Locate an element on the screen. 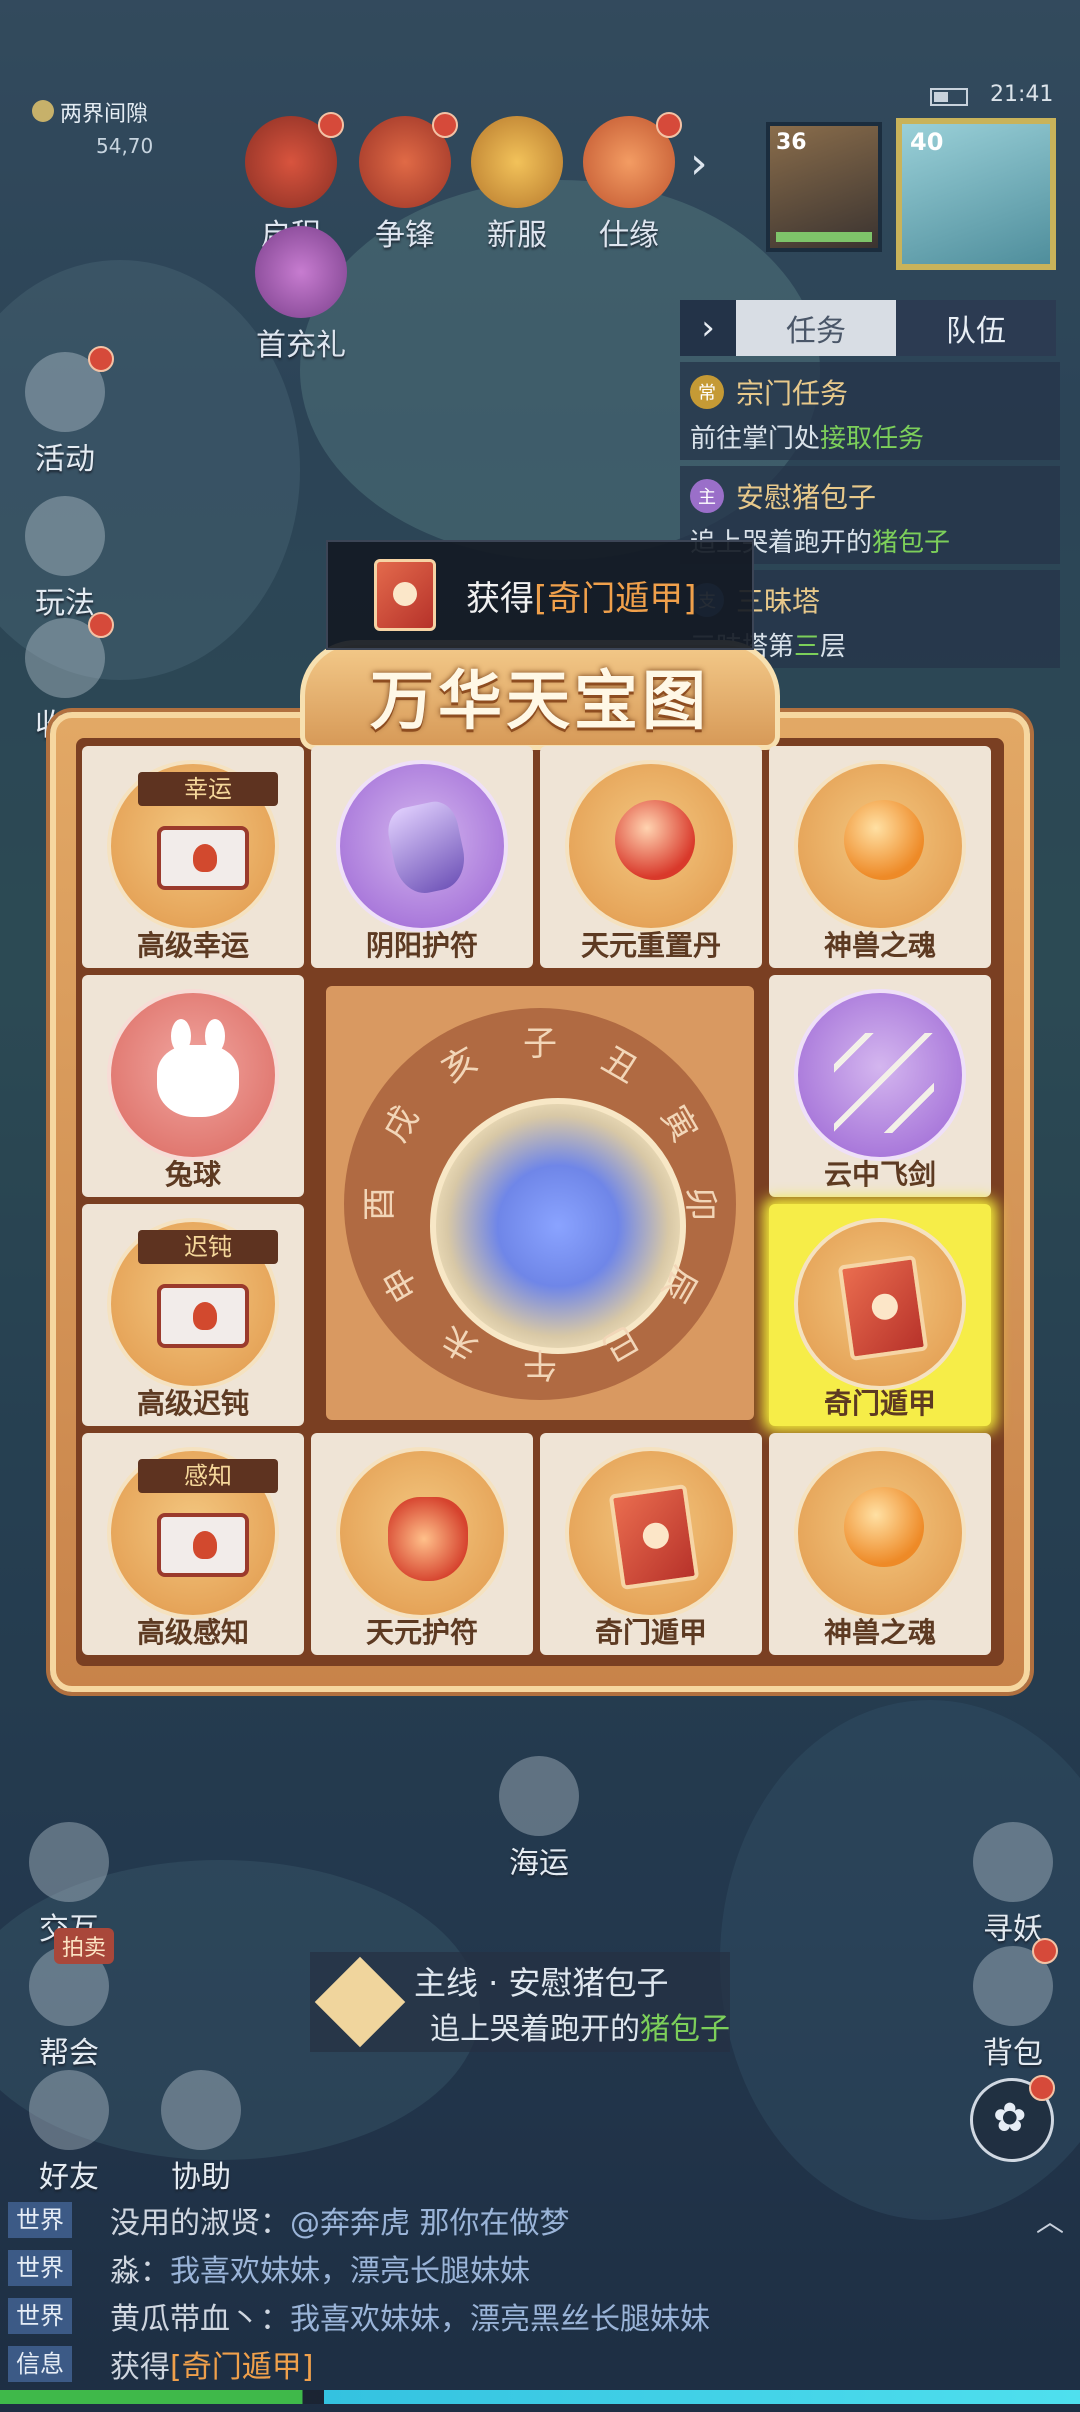 This screenshot has height=2412, width=1080. crown-icon is located at coordinates (517, 162).